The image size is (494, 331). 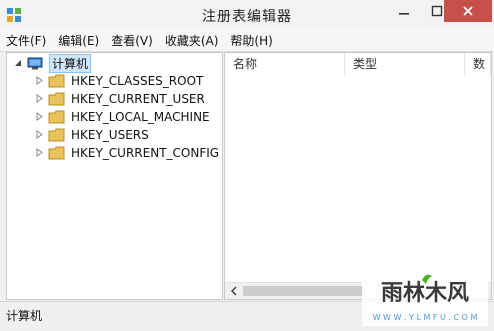 I want to click on tree-item-hku: HKEY_USERS, so click(x=92, y=134).